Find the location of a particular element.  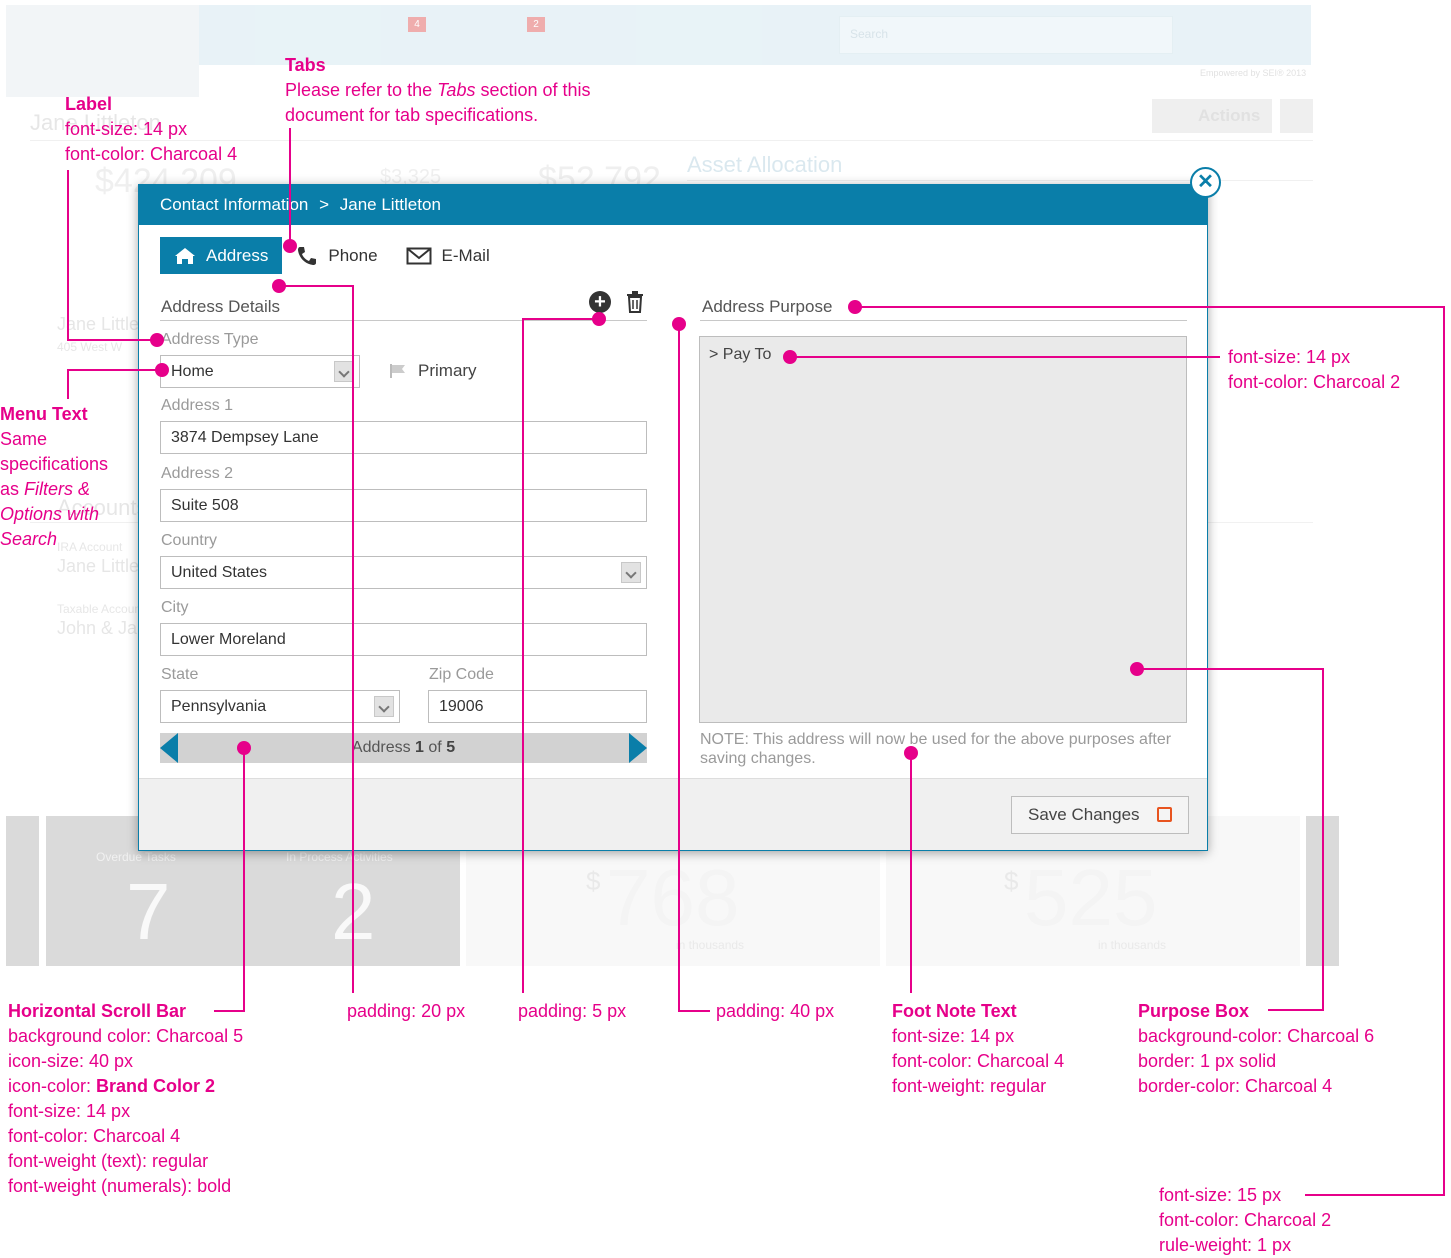

ann-dot-menu is located at coordinates (162, 370).